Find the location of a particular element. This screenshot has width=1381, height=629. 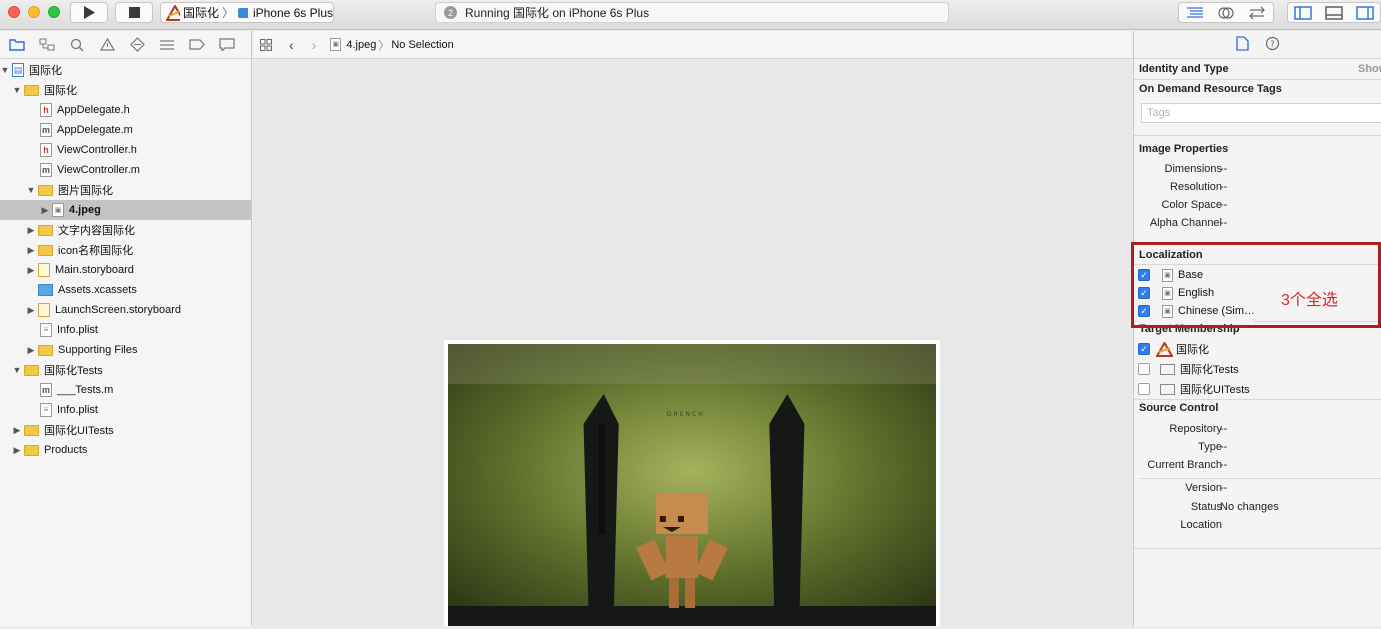

tree-item-label: AppDelegate.m is located at coordinates (95, 130).